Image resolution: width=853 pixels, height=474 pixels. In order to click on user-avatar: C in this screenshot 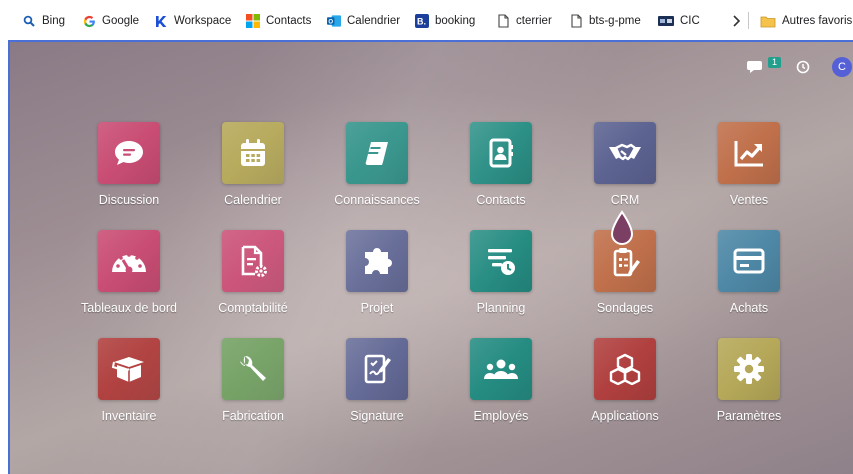, I will do `click(842, 67)`.